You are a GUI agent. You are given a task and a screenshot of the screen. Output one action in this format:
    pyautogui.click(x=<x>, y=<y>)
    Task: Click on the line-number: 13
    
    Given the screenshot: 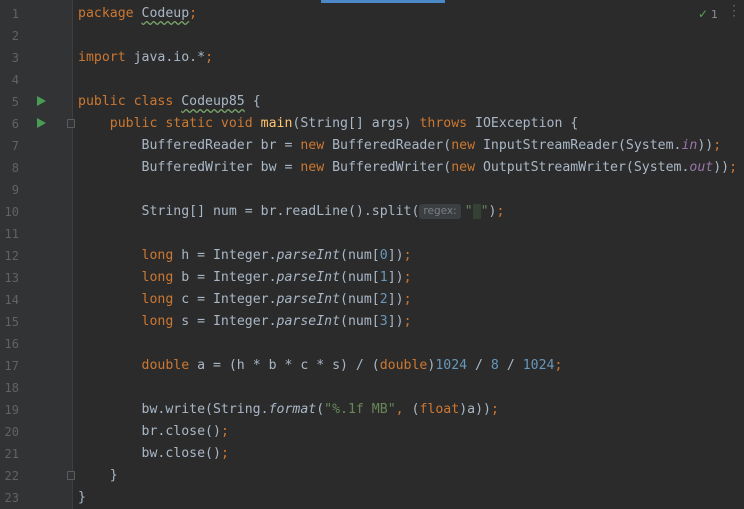 What is the action you would take?
    pyautogui.click(x=11, y=278)
    